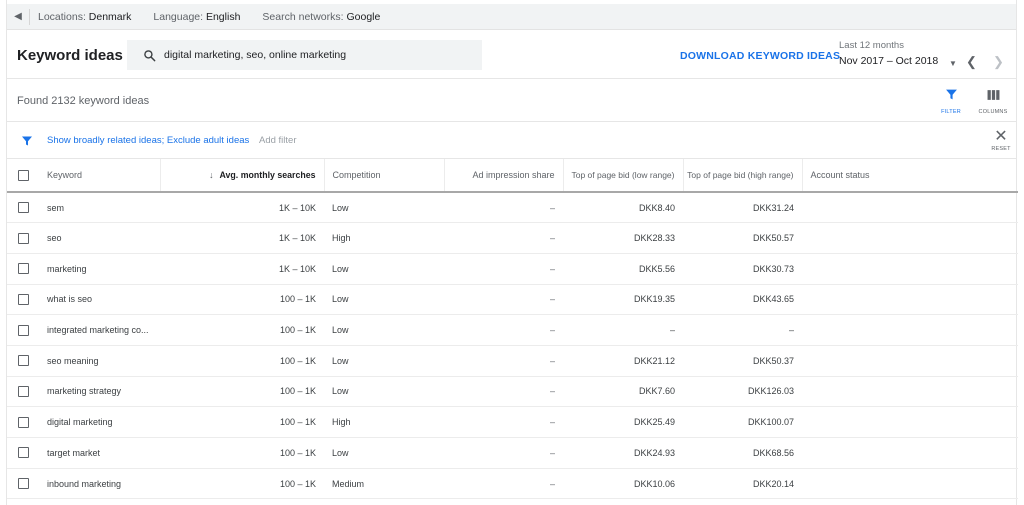  I want to click on table-row: what is seo 100 – 1K Low – DKK19.35 DKK43.65, so click(512, 300).